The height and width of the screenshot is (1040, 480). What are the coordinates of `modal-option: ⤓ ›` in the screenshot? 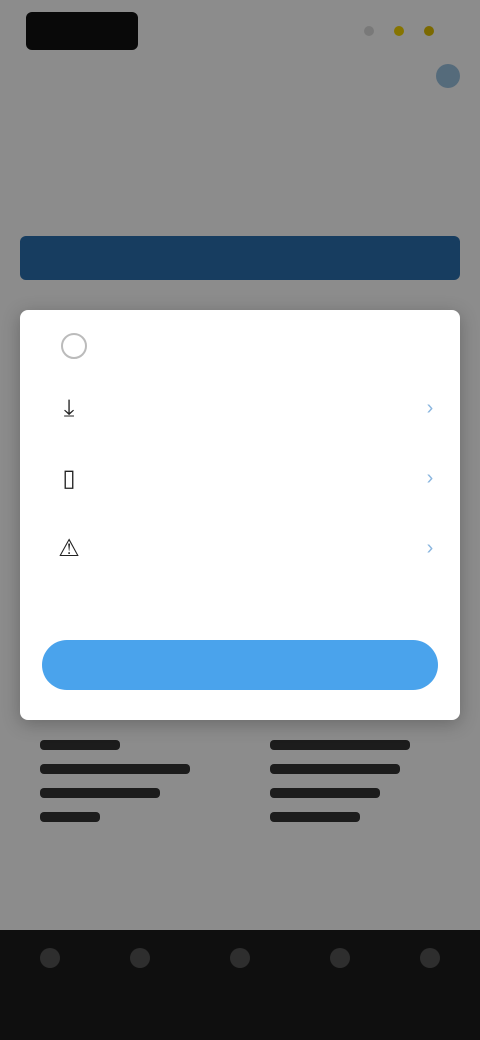 It's located at (244, 411).